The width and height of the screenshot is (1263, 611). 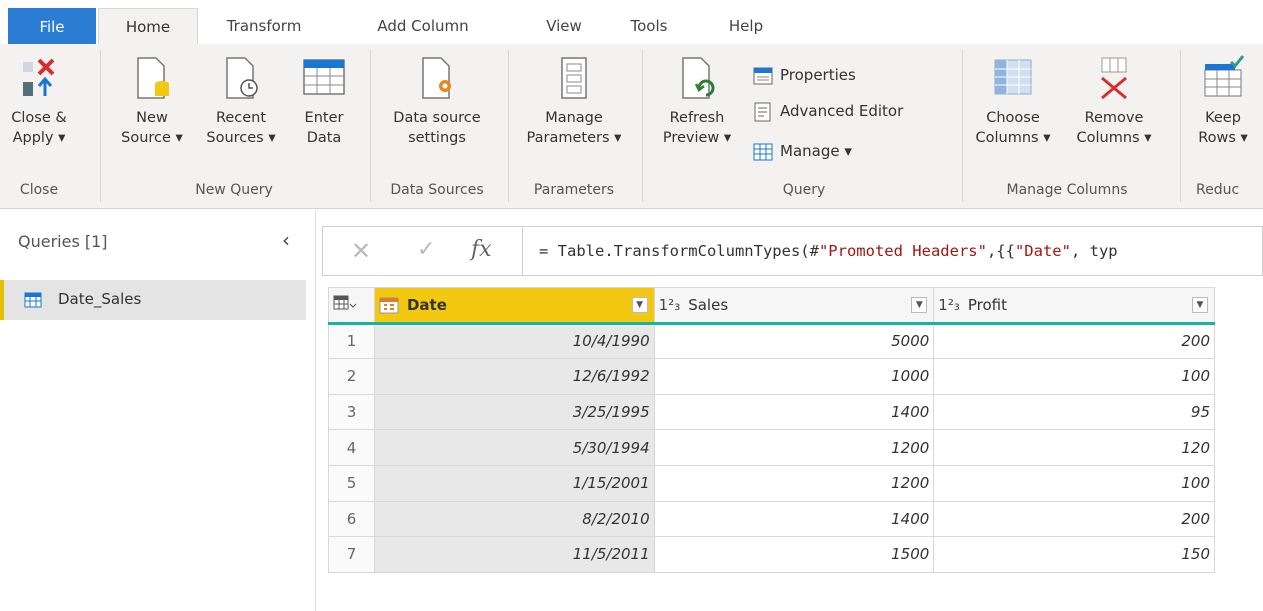 What do you see at coordinates (762, 111) in the screenshot?
I see `advanced-editor-icon` at bounding box center [762, 111].